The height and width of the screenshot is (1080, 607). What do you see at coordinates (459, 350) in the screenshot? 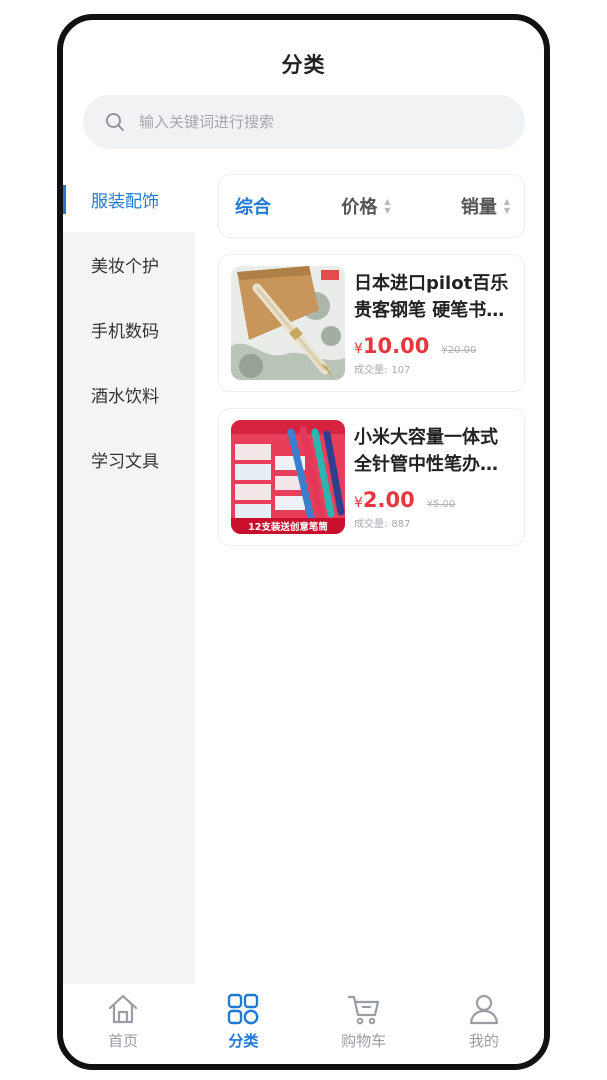
I see `original-price: ¥20.00` at bounding box center [459, 350].